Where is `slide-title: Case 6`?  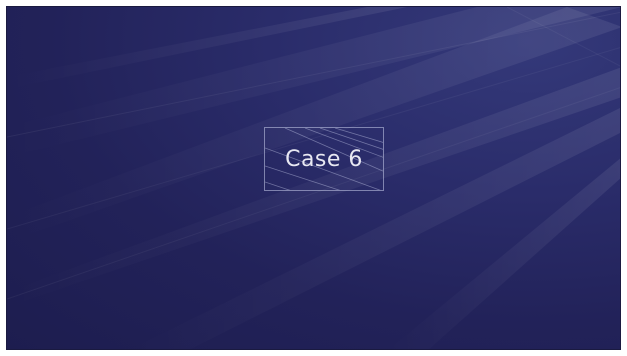
slide-title: Case 6 is located at coordinates (324, 159).